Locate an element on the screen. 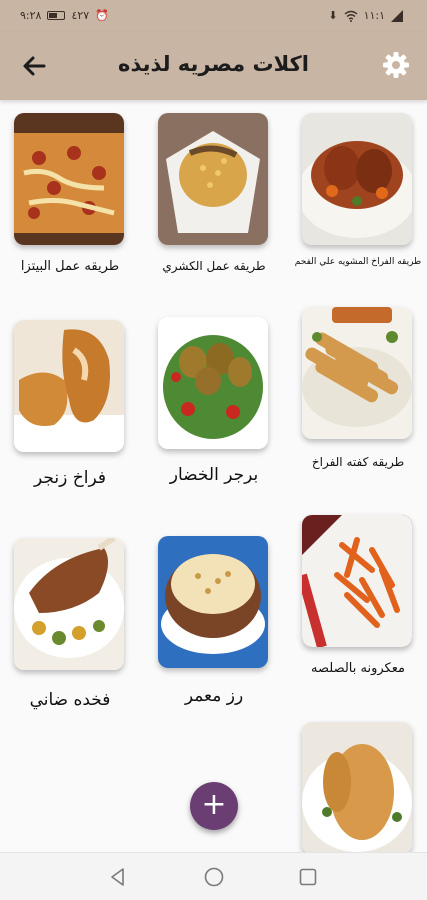 This screenshot has height=900, width=427. recipe-image-koshari is located at coordinates (213, 179).